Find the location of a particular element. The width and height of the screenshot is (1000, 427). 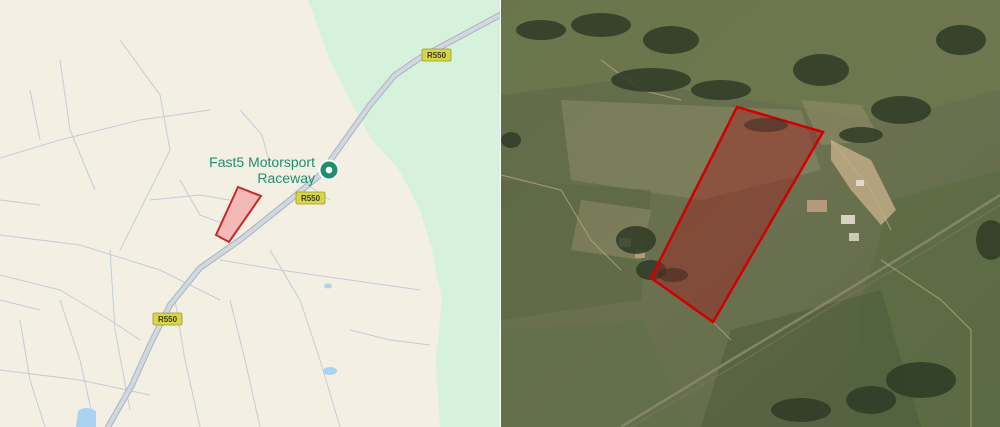

poi-label-line2: Raceway is located at coordinates (286, 178).